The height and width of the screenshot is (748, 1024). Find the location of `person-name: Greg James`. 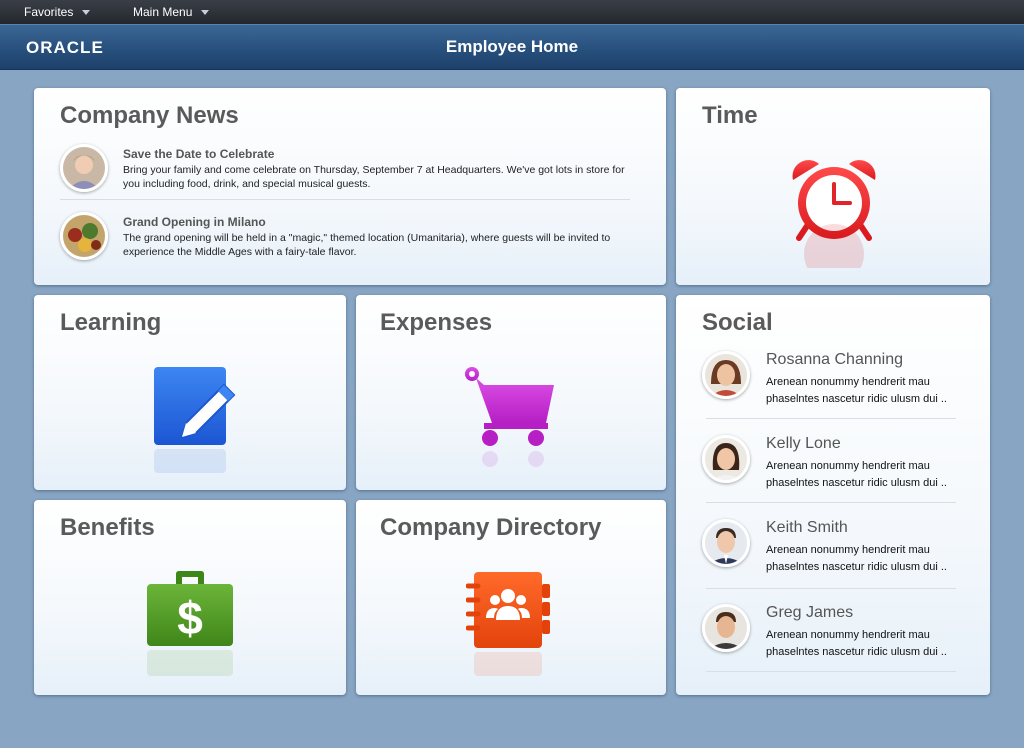

person-name: Greg James is located at coordinates (810, 612).